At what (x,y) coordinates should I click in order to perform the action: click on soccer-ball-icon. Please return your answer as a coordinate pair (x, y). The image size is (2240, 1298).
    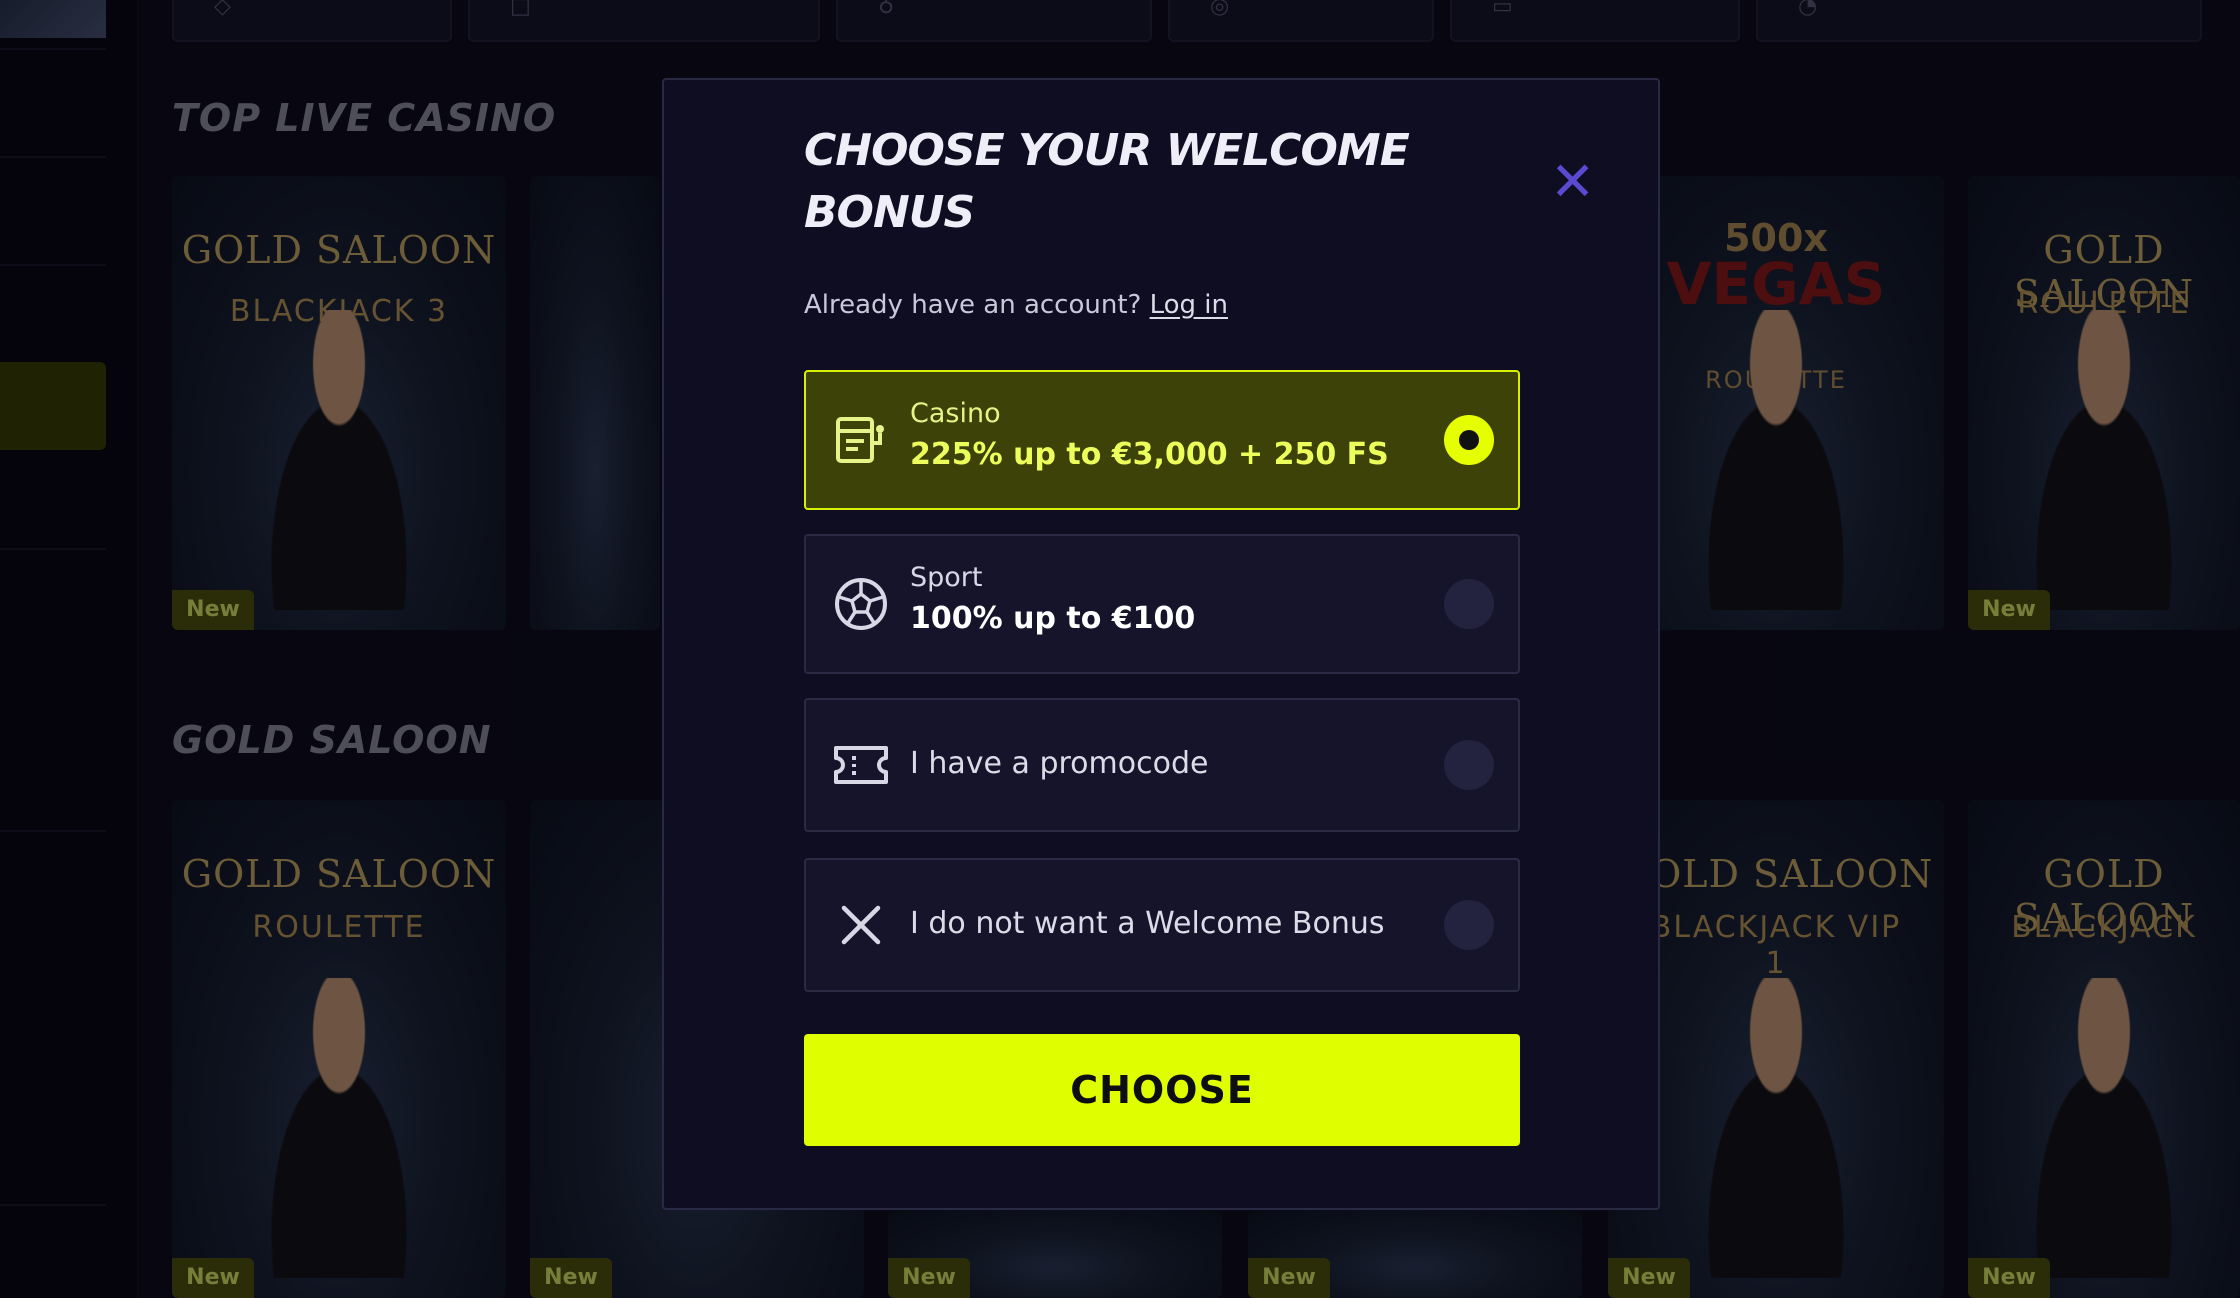
    Looking at the image, I should click on (861, 604).